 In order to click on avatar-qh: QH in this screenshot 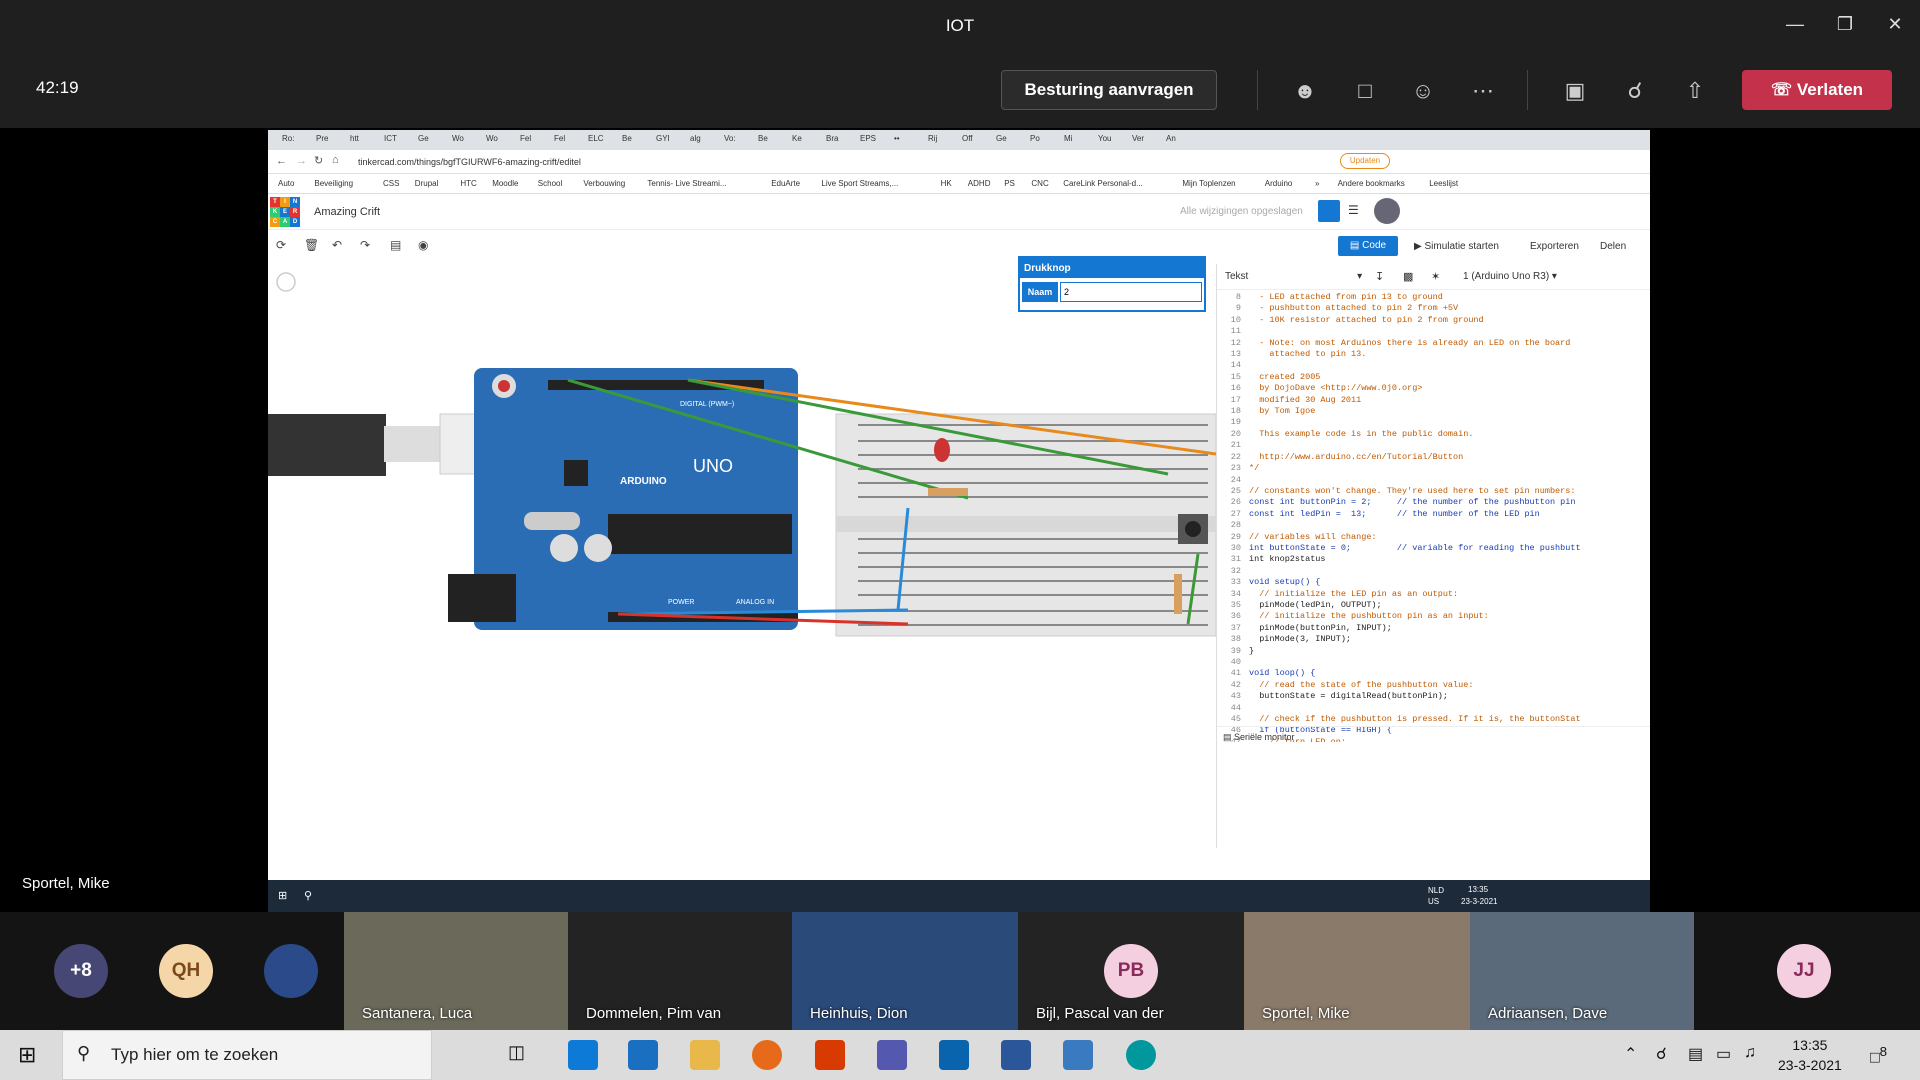, I will do `click(186, 971)`.